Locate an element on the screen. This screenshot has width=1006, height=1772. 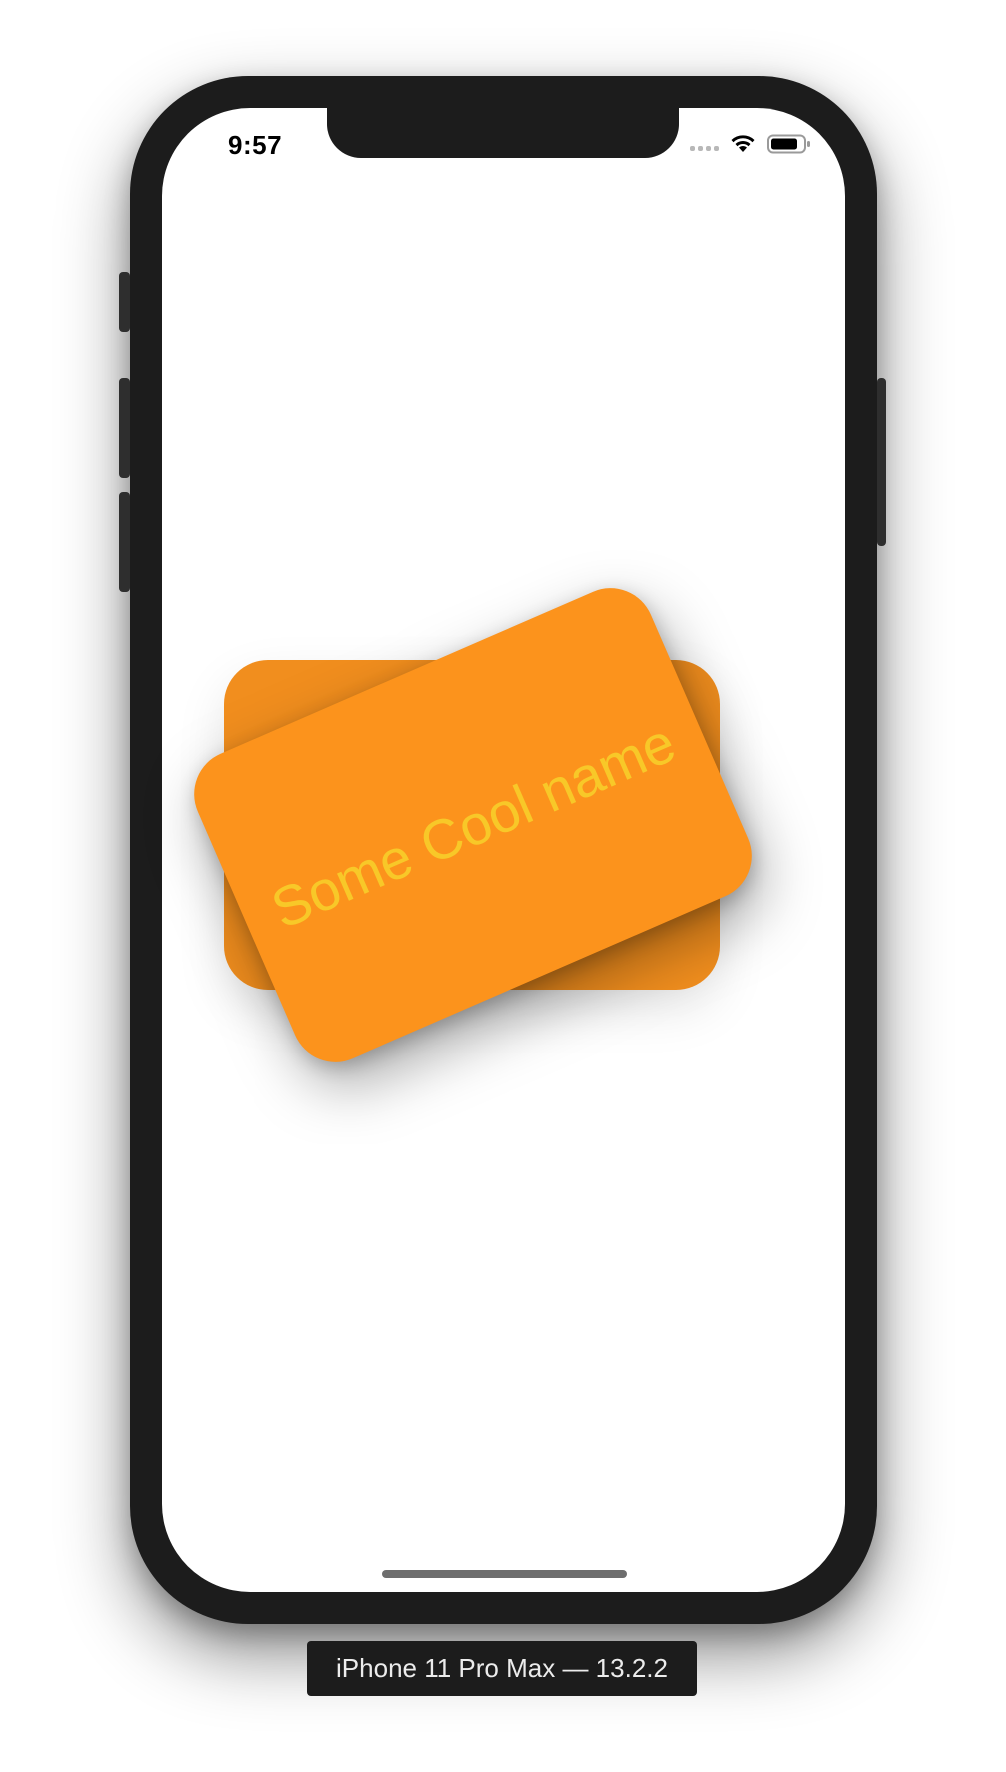
volume-up-button is located at coordinates (124, 428).